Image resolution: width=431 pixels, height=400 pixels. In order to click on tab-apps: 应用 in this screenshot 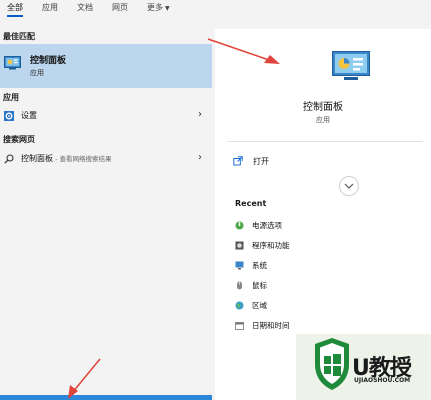, I will do `click(50, 8)`.